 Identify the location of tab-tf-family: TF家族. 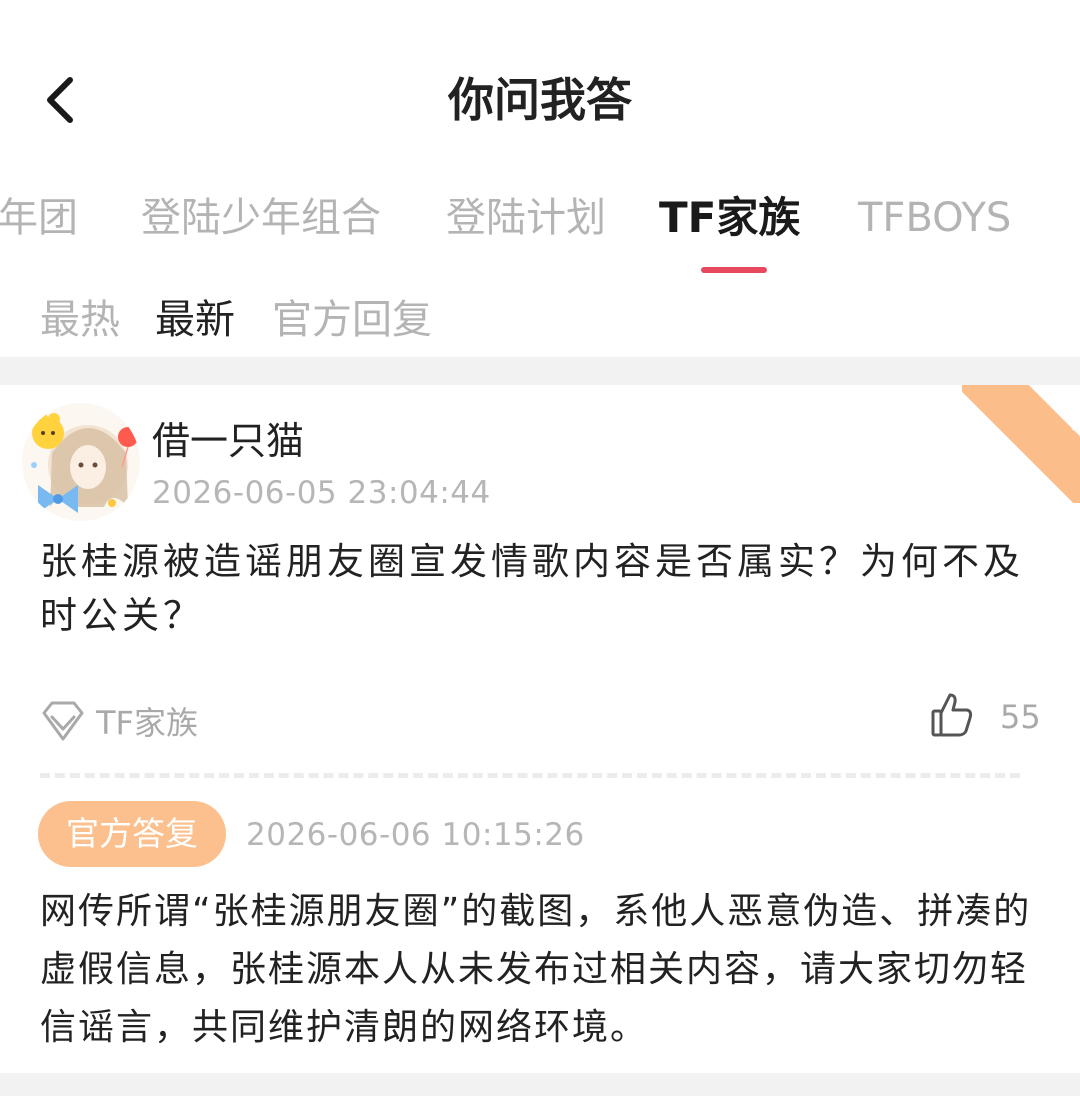
(729, 218).